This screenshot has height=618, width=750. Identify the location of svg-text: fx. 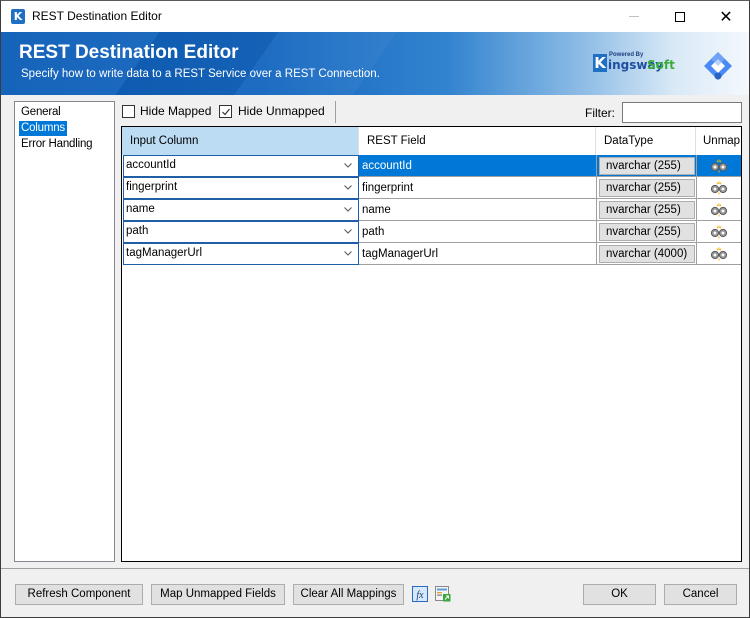
(420, 595).